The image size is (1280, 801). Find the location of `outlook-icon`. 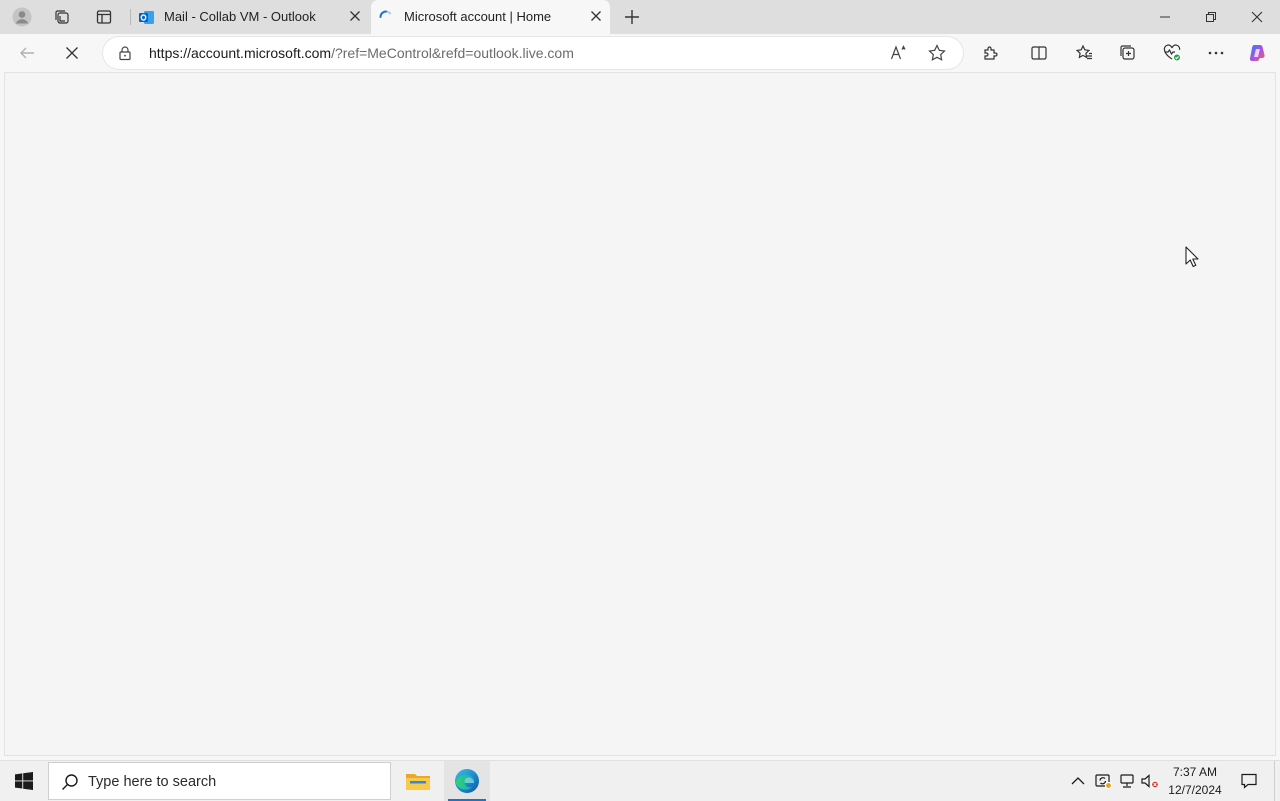

outlook-icon is located at coordinates (146, 17).